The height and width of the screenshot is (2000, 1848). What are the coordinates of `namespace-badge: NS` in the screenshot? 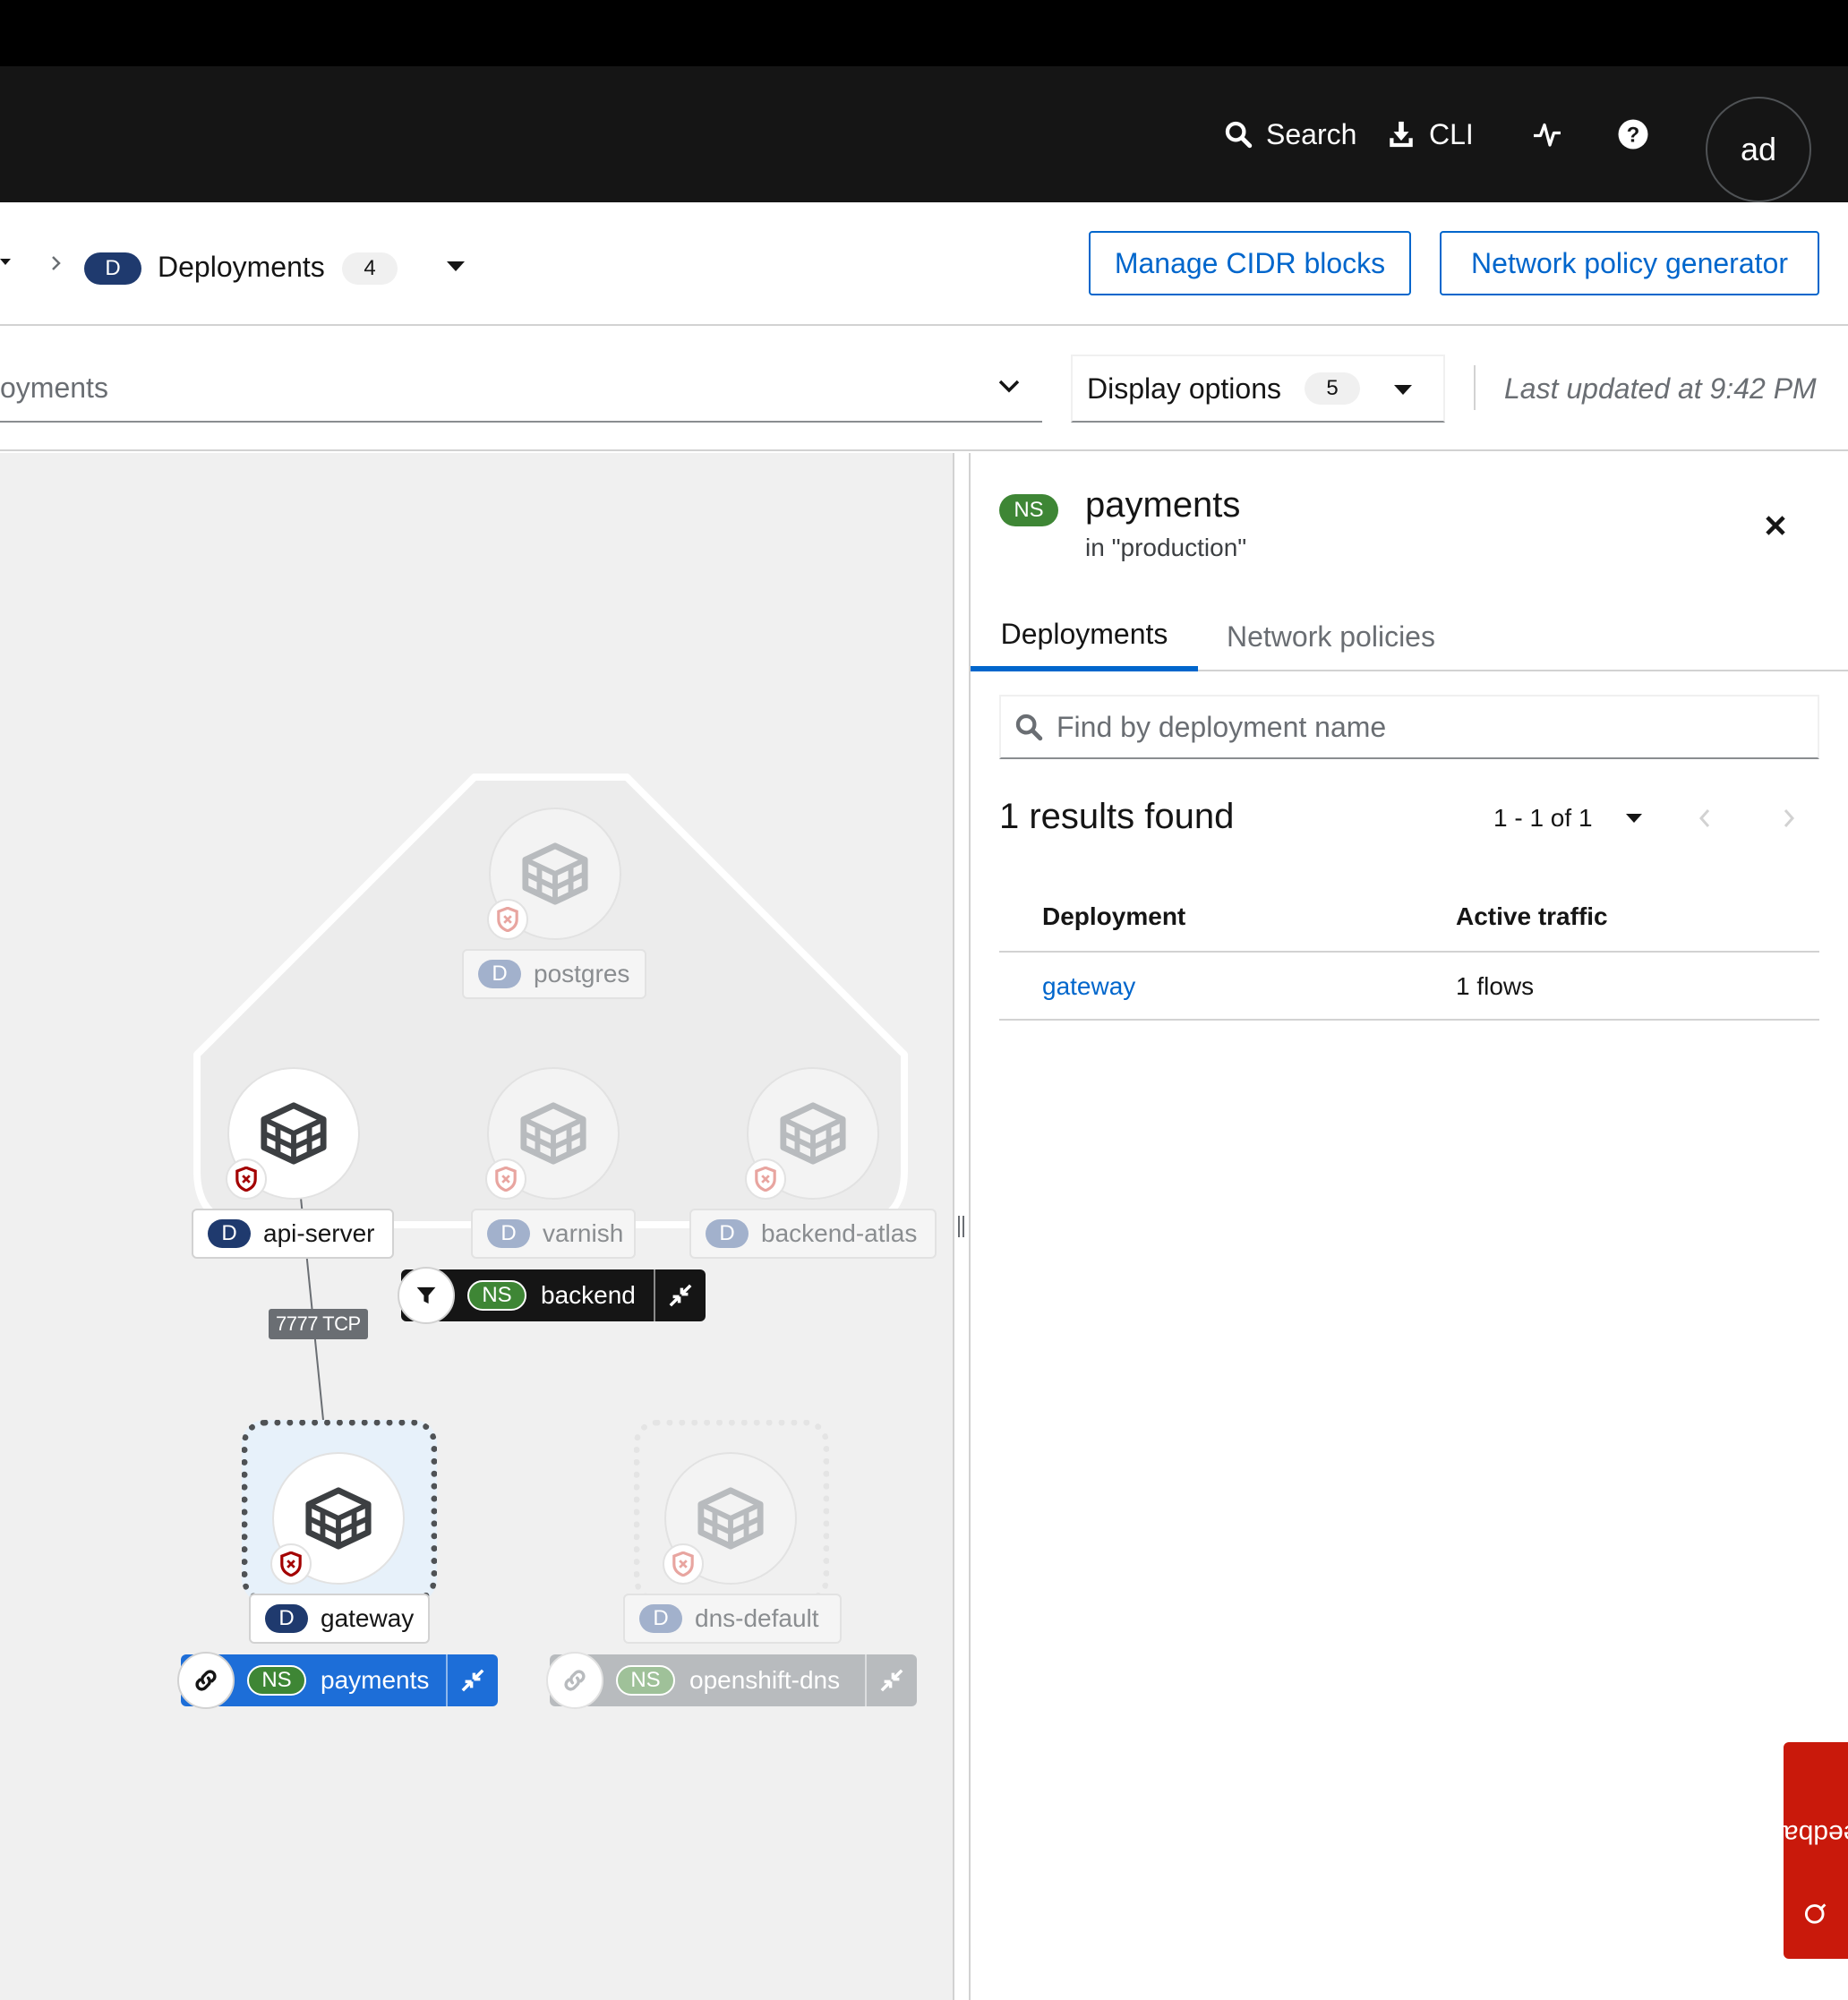 It's located at (1028, 510).